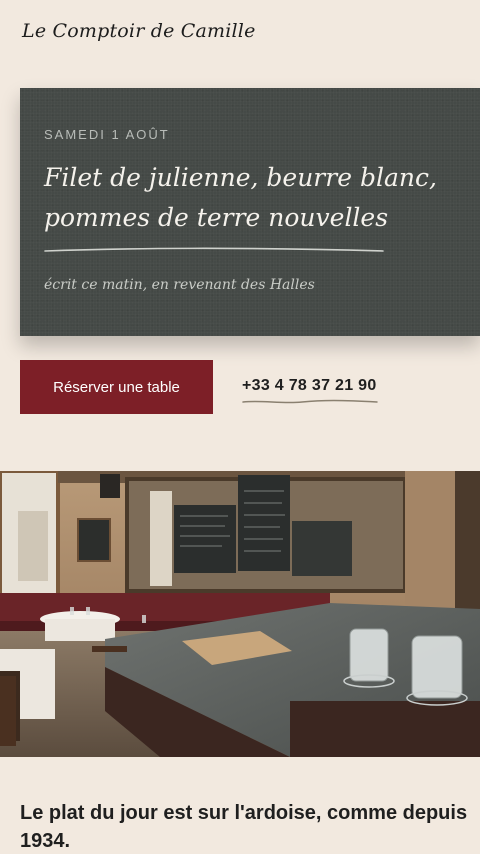 This screenshot has width=480, height=854. I want to click on special-note: écrit ce matin, en revenant des Halles, so click(179, 285).